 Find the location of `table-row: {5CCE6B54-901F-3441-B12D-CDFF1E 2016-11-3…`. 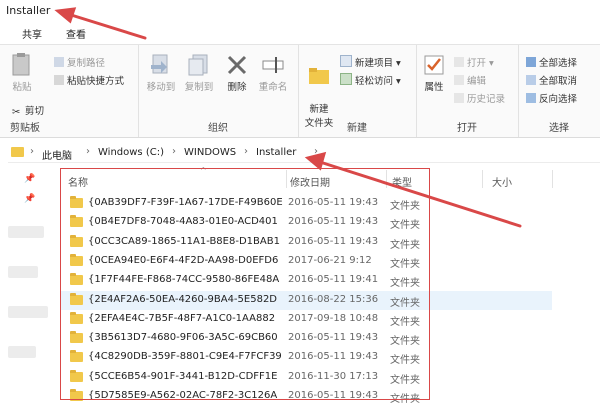

table-row: {5CCE6B54-901F-3441-B12D-CDFF1E 2016-11-3… is located at coordinates (306, 377).